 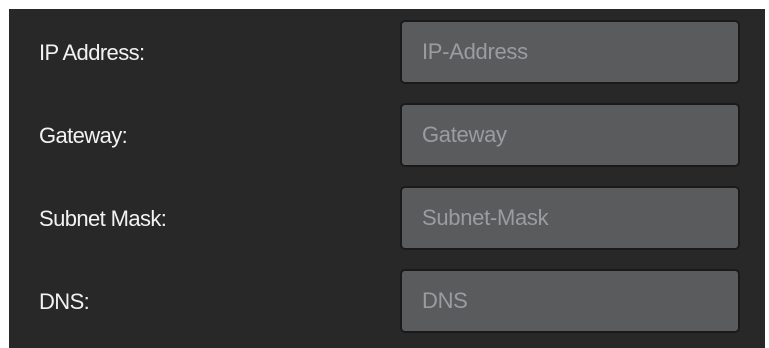 I want to click on gateway-input, so click(x=570, y=135).